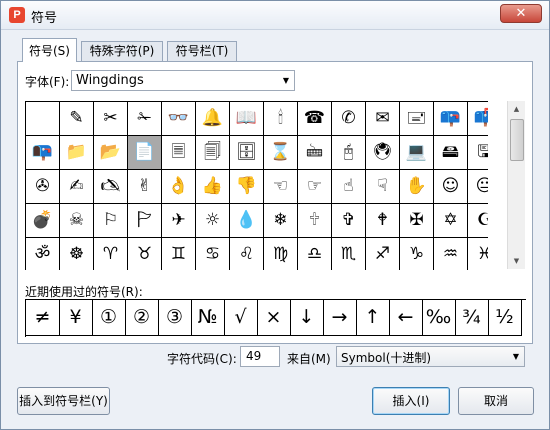  What do you see at coordinates (439, 318) in the screenshot?
I see `recent-symbol-cell: ‰` at bounding box center [439, 318].